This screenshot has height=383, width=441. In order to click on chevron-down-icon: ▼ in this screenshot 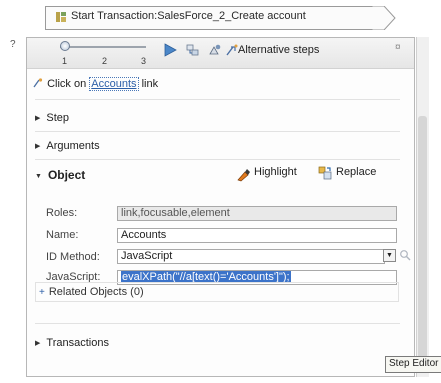, I will do `click(389, 255)`.